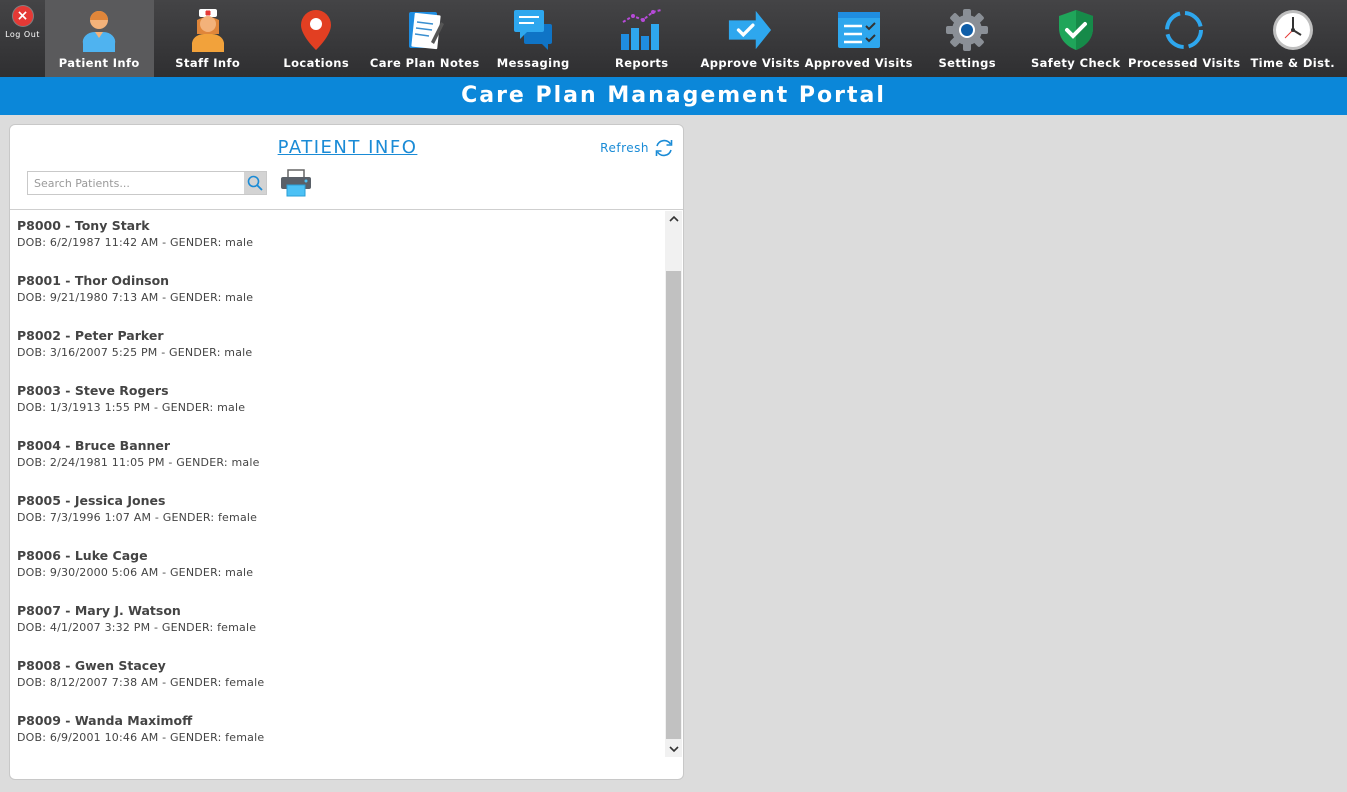  Describe the element at coordinates (316, 30) in the screenshot. I see `location-pin-icon` at that location.